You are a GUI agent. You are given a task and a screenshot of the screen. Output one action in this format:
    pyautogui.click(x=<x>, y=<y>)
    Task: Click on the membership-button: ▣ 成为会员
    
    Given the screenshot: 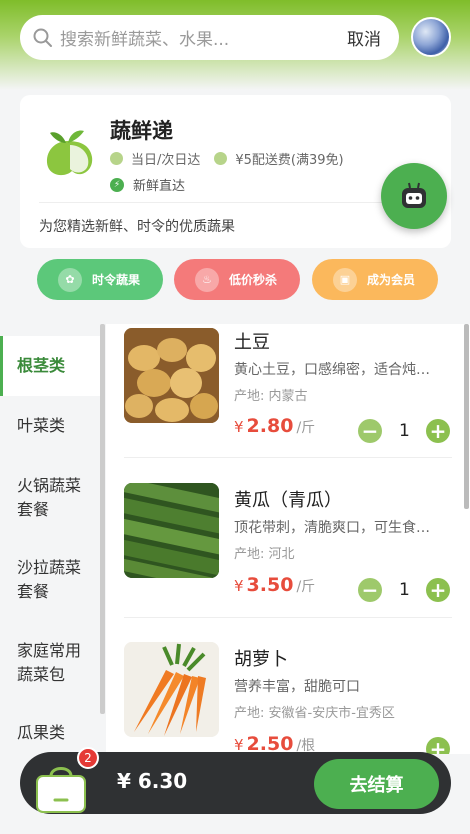 What is the action you would take?
    pyautogui.click(x=375, y=279)
    